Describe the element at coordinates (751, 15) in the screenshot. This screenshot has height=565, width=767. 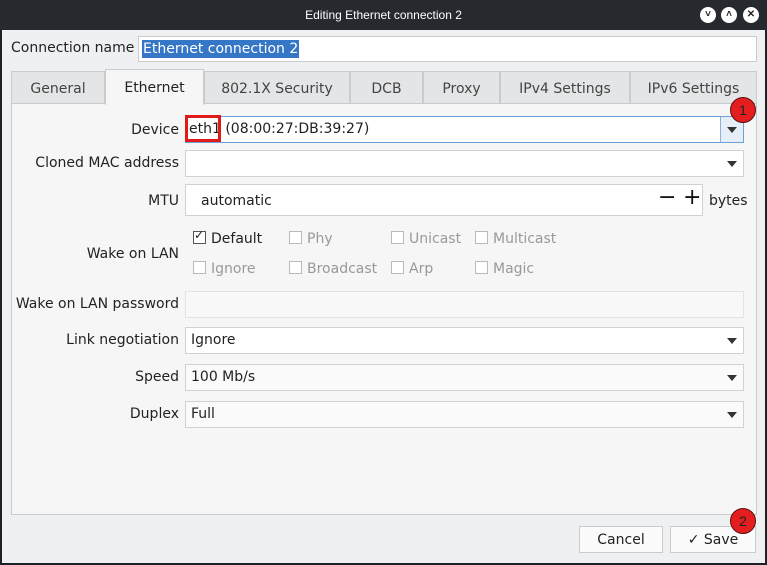
I see `close-button: ✕` at that location.